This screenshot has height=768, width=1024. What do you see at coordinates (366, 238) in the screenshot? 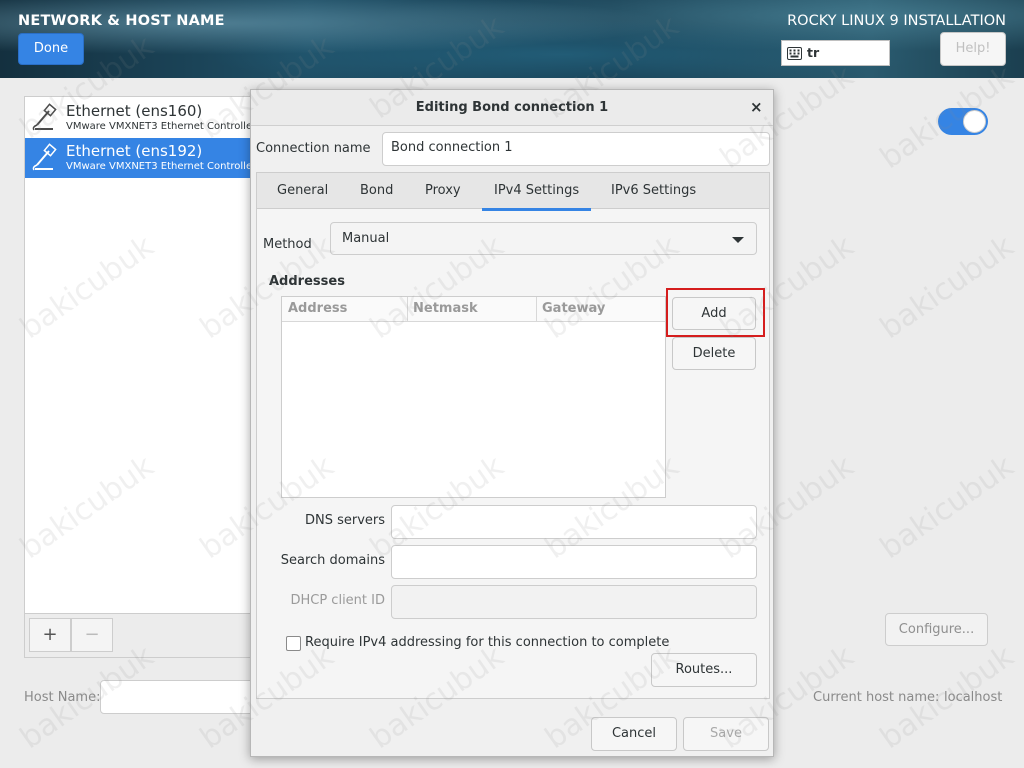
I see `method-value: Manual` at bounding box center [366, 238].